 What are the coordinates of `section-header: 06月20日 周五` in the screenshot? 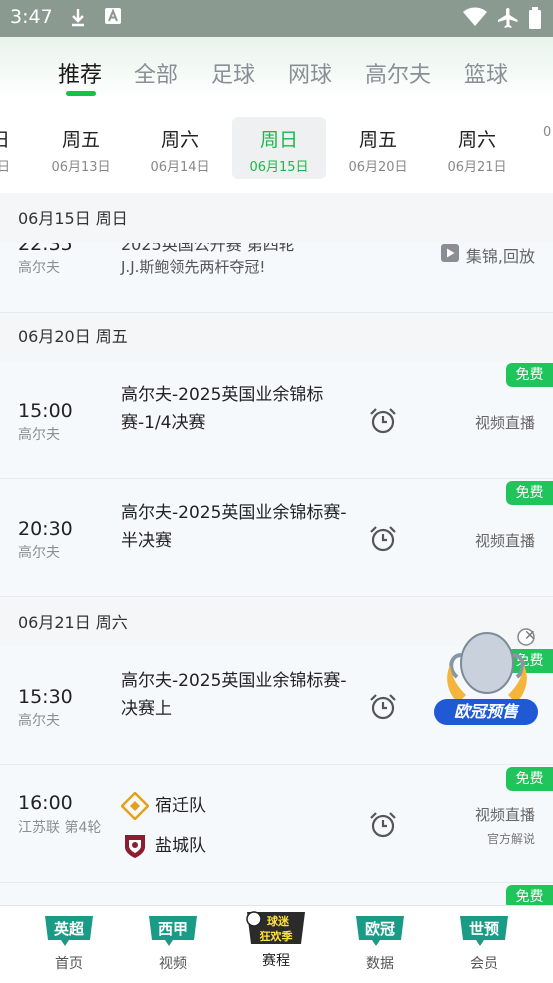 It's located at (276, 337).